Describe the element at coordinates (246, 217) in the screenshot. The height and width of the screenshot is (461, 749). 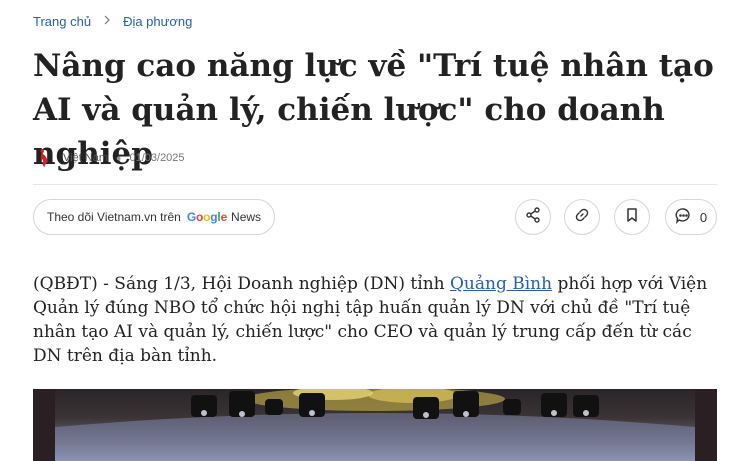
I see `news-label: News` at that location.